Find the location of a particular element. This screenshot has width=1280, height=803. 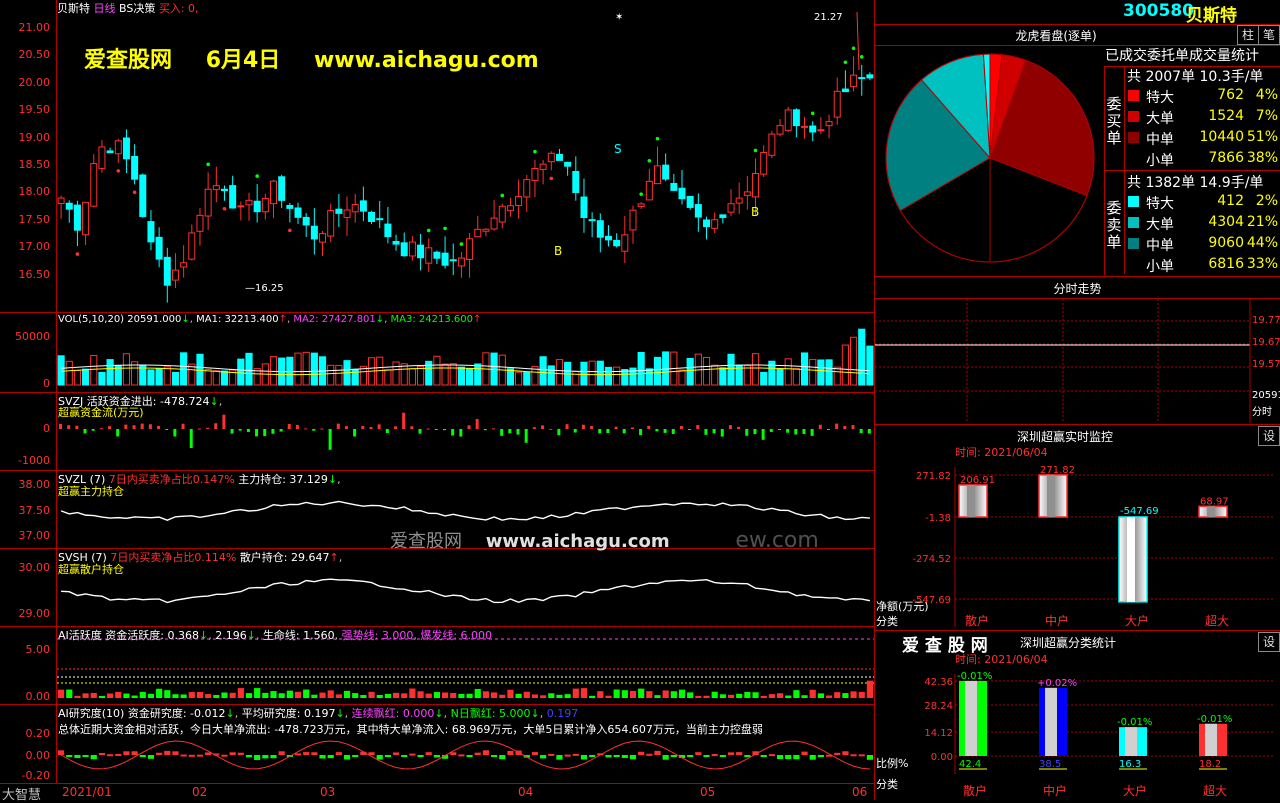

classify-pct: +0.02% is located at coordinates (1057, 683).